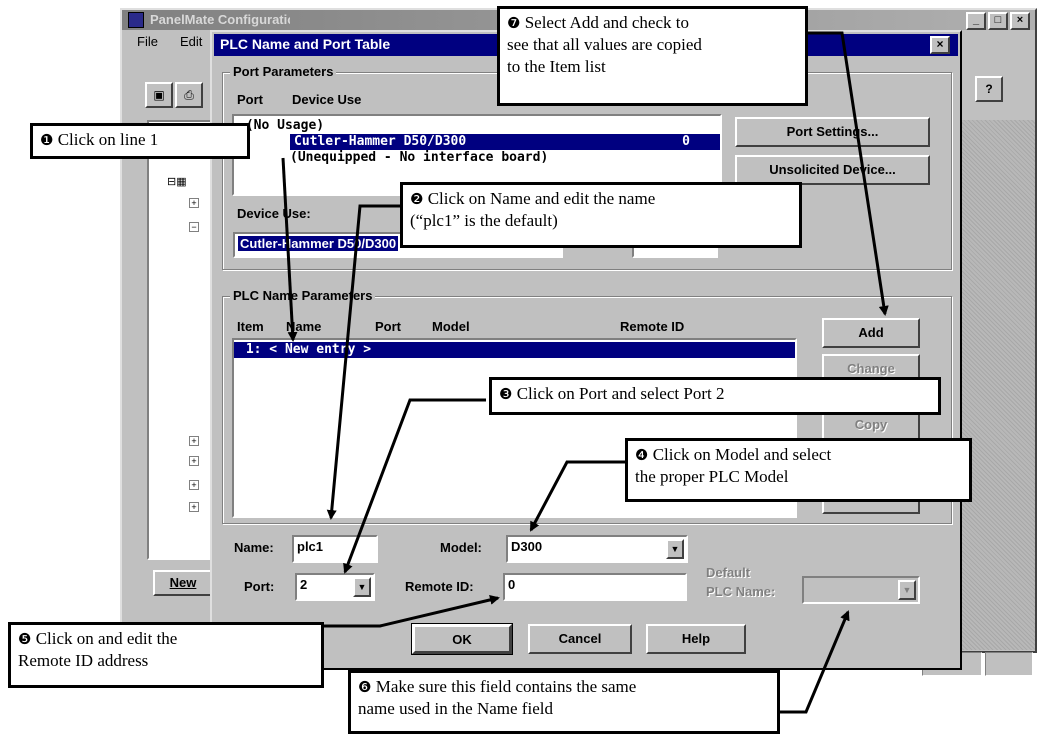 This screenshot has width=1037, height=740. Describe the element at coordinates (305, 349) in the screenshot. I see `plc-item-row-1-text: 1: < New entry >` at that location.